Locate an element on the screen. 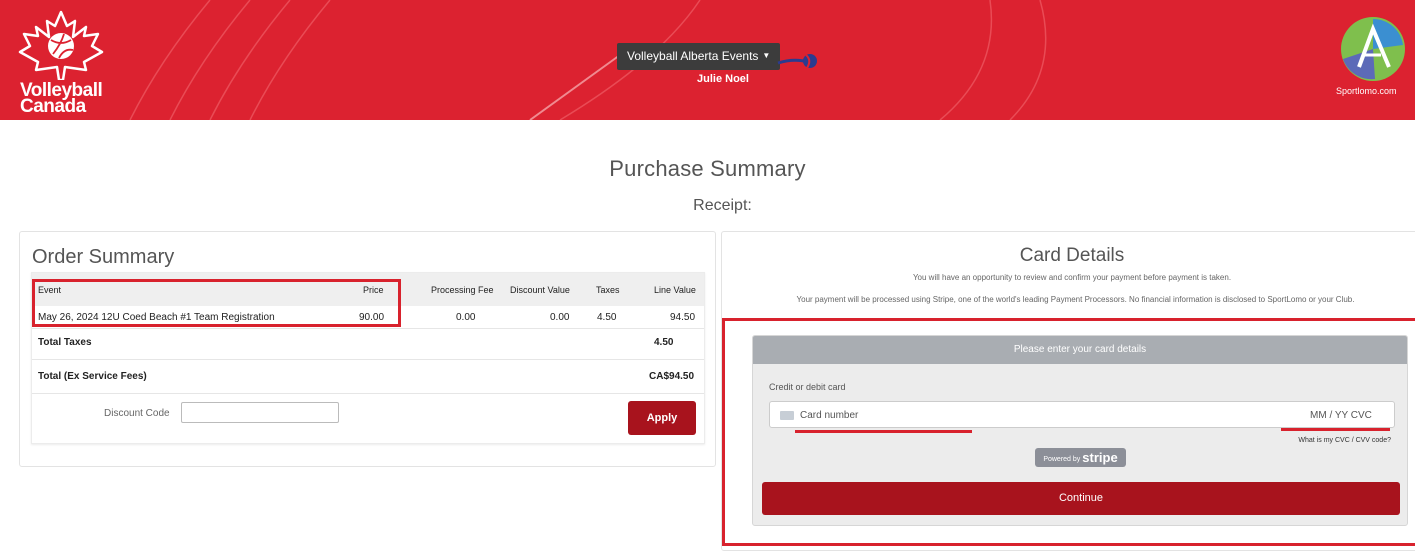 The image size is (1415, 551). apply-button: Apply is located at coordinates (662, 418).